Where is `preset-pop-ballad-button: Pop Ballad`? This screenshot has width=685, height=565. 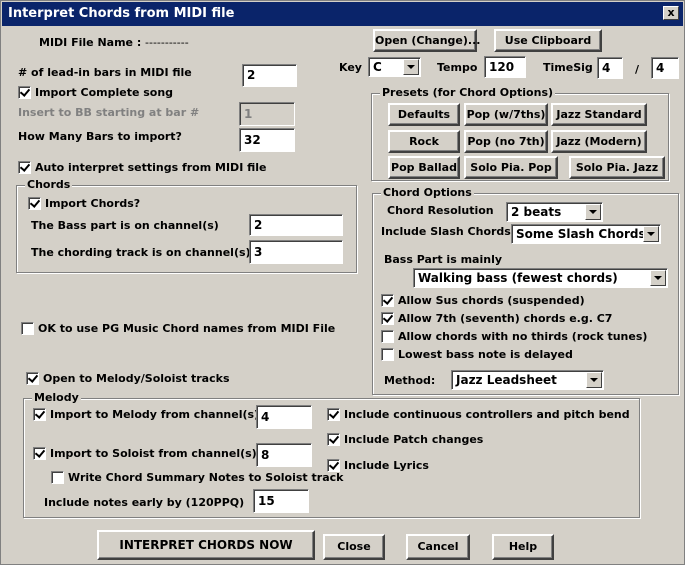
preset-pop-ballad-button: Pop Ballad is located at coordinates (424, 167).